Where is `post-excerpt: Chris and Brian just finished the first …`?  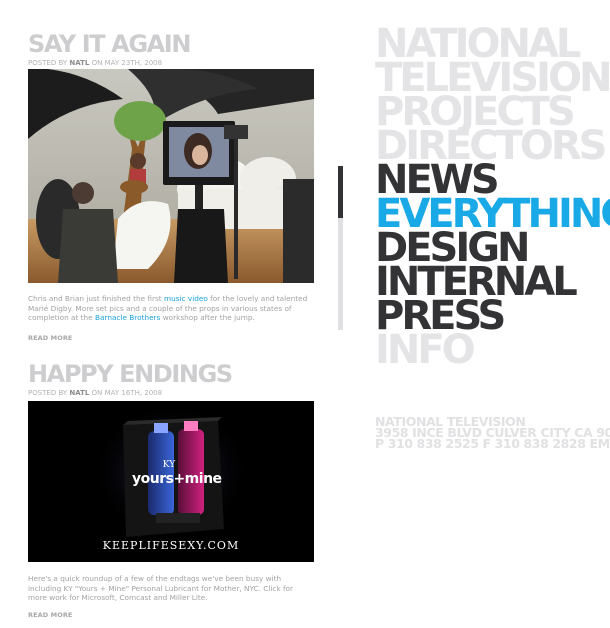
post-excerpt: Chris and Brian just finished the first … is located at coordinates (171, 308).